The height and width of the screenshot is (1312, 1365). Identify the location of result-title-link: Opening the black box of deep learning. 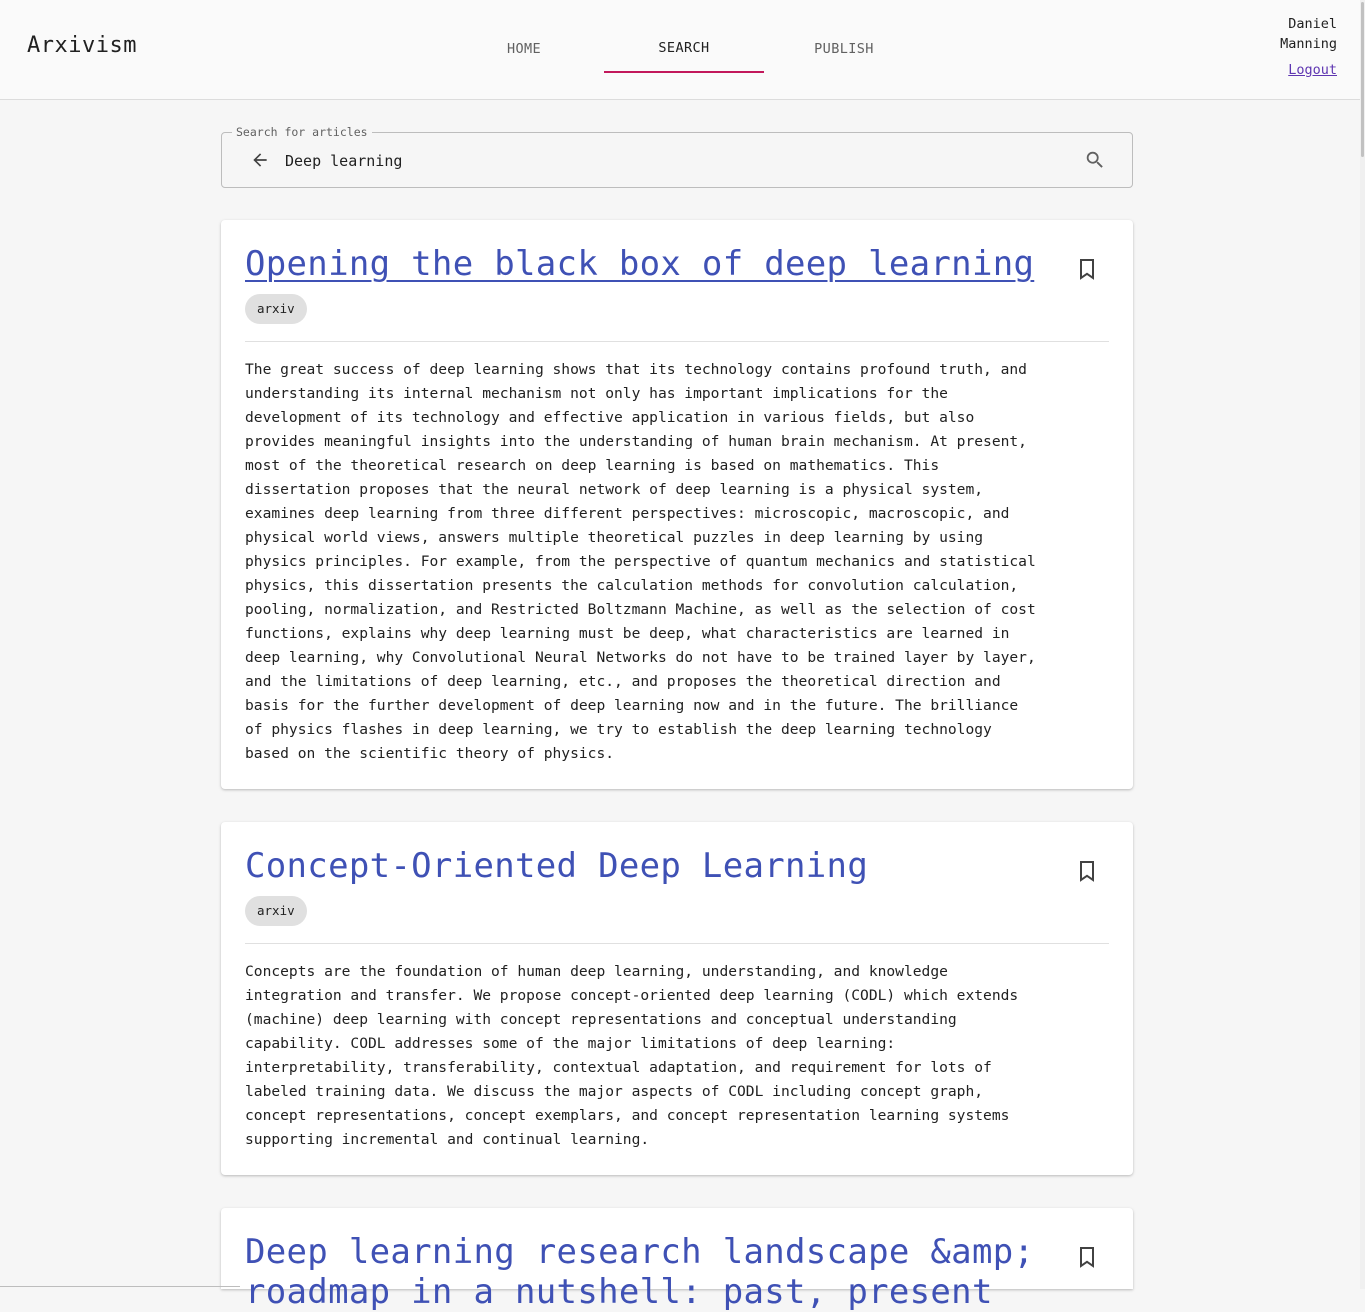
(645, 264).